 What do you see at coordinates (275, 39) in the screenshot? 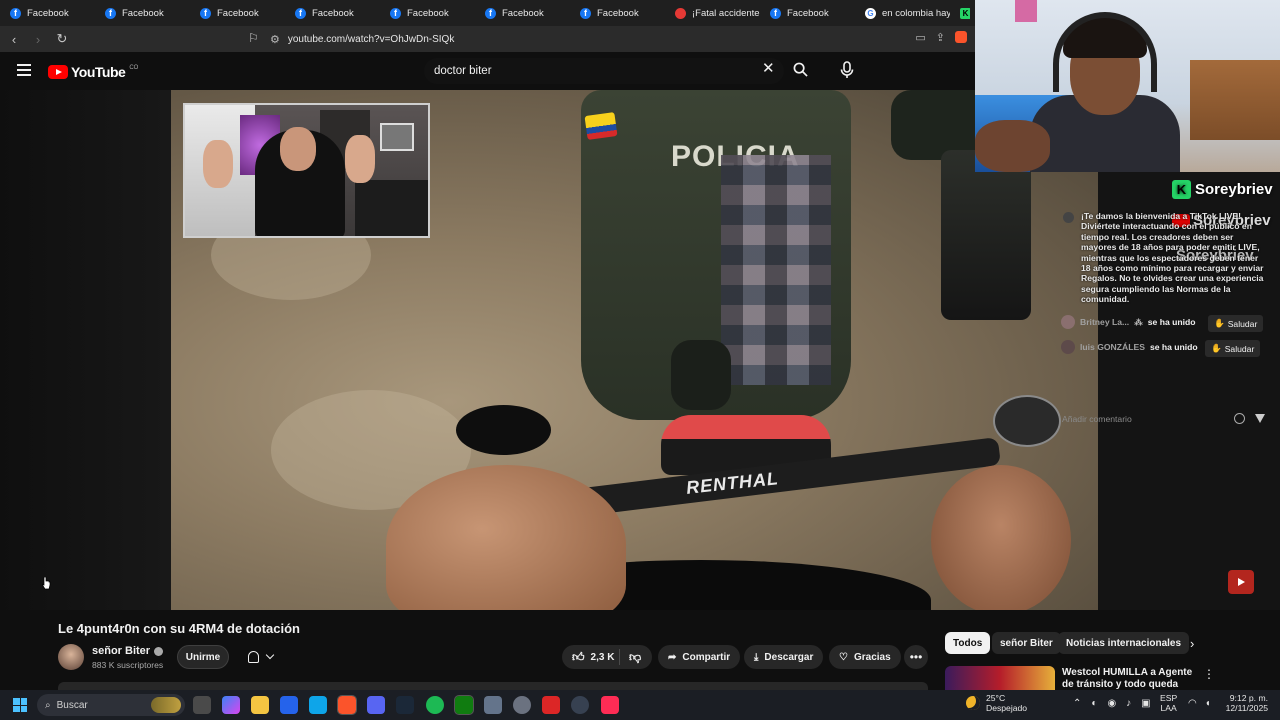
I see `site-info-icon: ⚙` at bounding box center [275, 39].